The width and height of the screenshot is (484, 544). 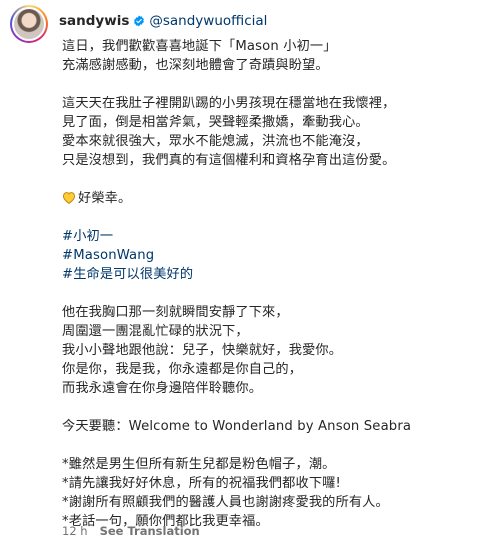 What do you see at coordinates (199, 46) in the screenshot?
I see `caption-line: 這日，我們歡歡喜喜地誕下「Mason 小初一」` at bounding box center [199, 46].